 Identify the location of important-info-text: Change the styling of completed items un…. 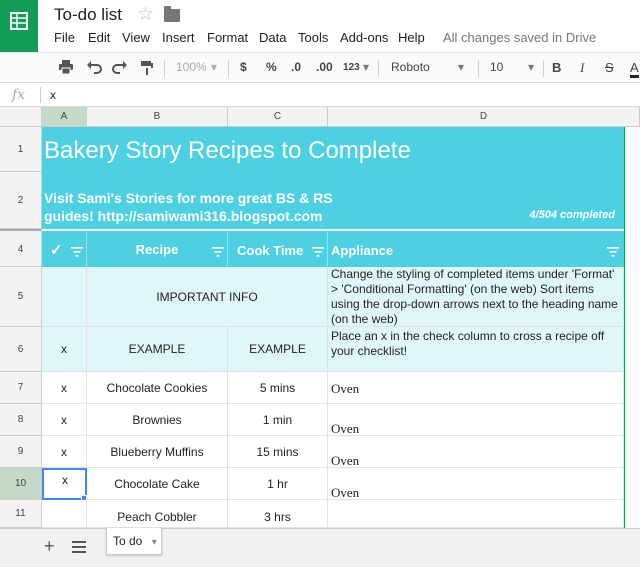
(476, 297).